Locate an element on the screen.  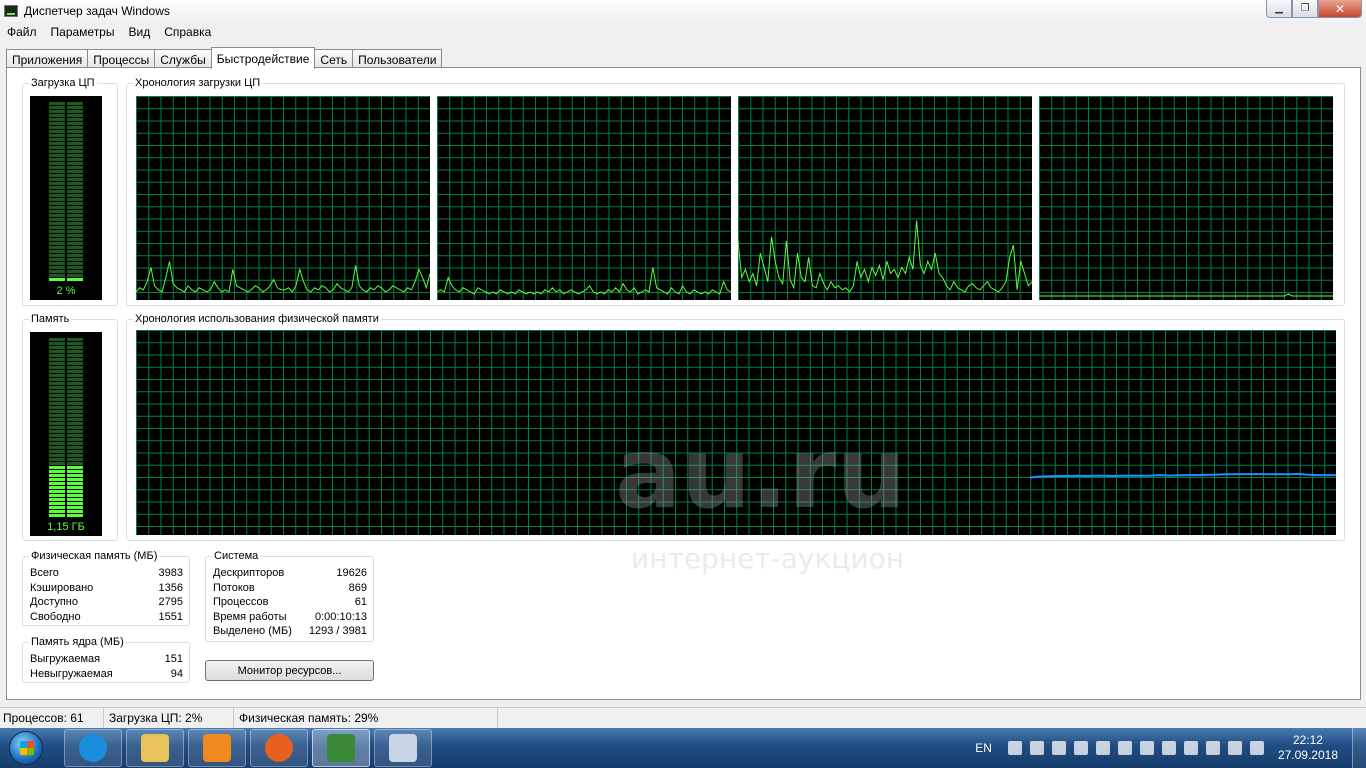
taskbar-file-explorer-button is located at coordinates (155, 748).